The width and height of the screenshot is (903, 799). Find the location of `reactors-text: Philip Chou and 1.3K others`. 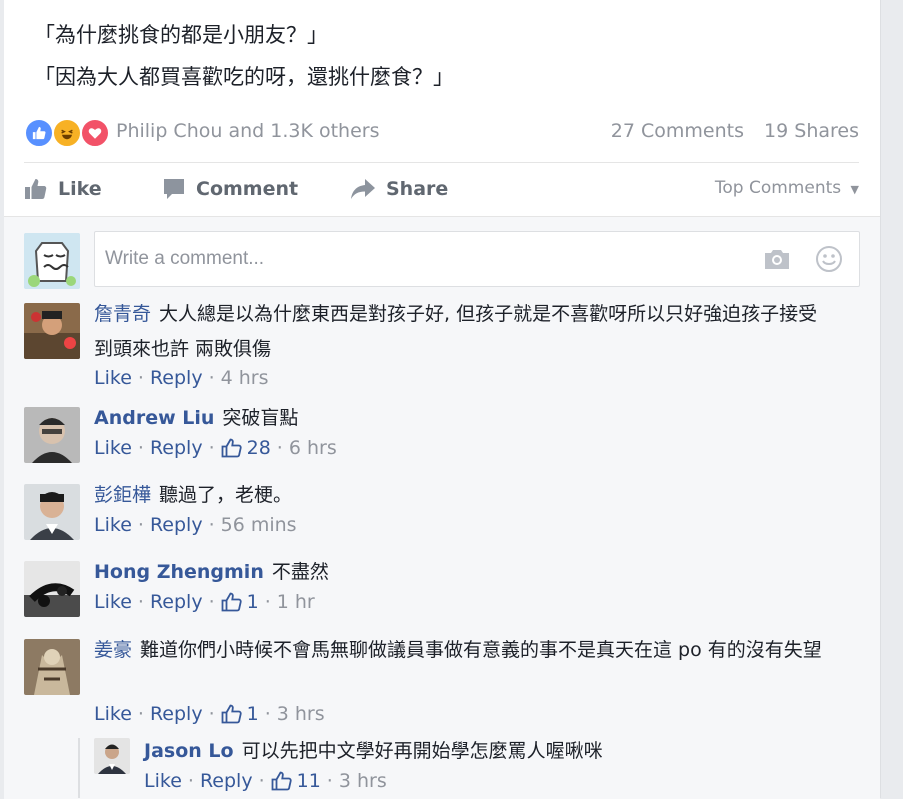

reactors-text: Philip Chou and 1.3K others is located at coordinates (247, 131).